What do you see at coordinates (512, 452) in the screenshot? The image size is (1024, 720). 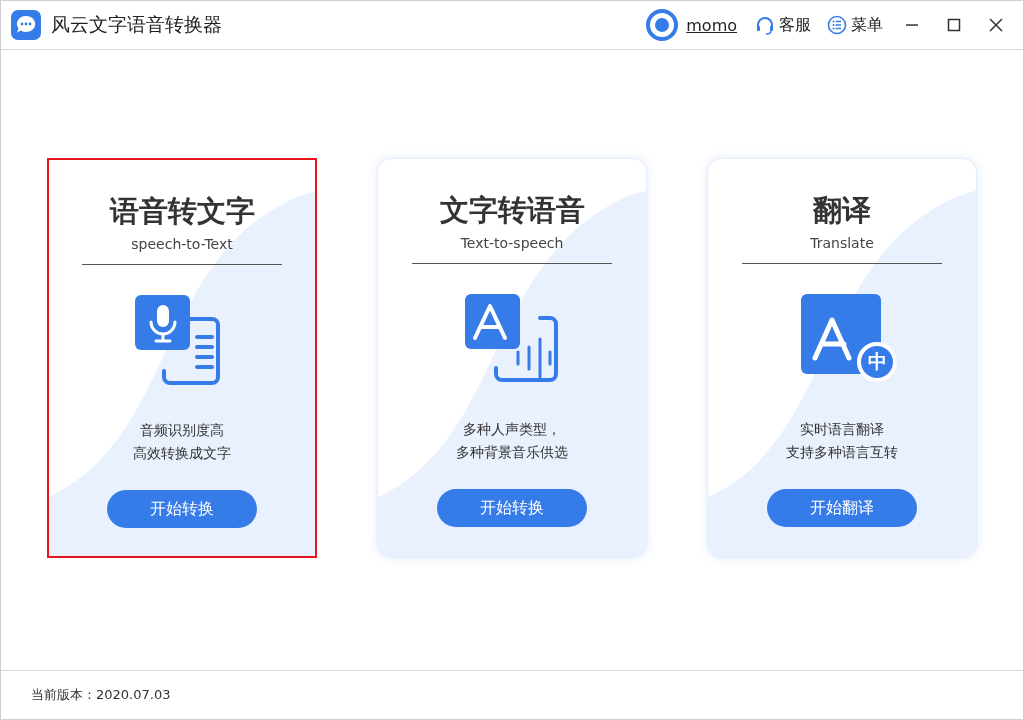 I see `card-description: 多种背景音乐供选` at bounding box center [512, 452].